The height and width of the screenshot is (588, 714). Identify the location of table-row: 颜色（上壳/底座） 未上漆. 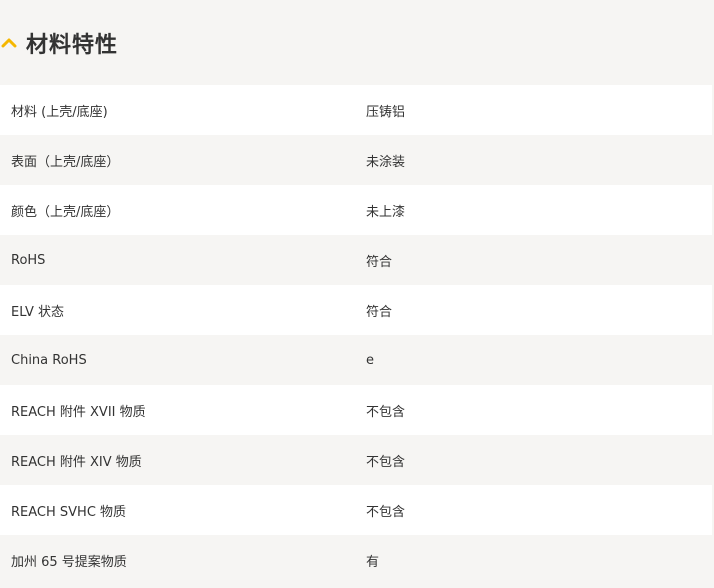
(356, 210).